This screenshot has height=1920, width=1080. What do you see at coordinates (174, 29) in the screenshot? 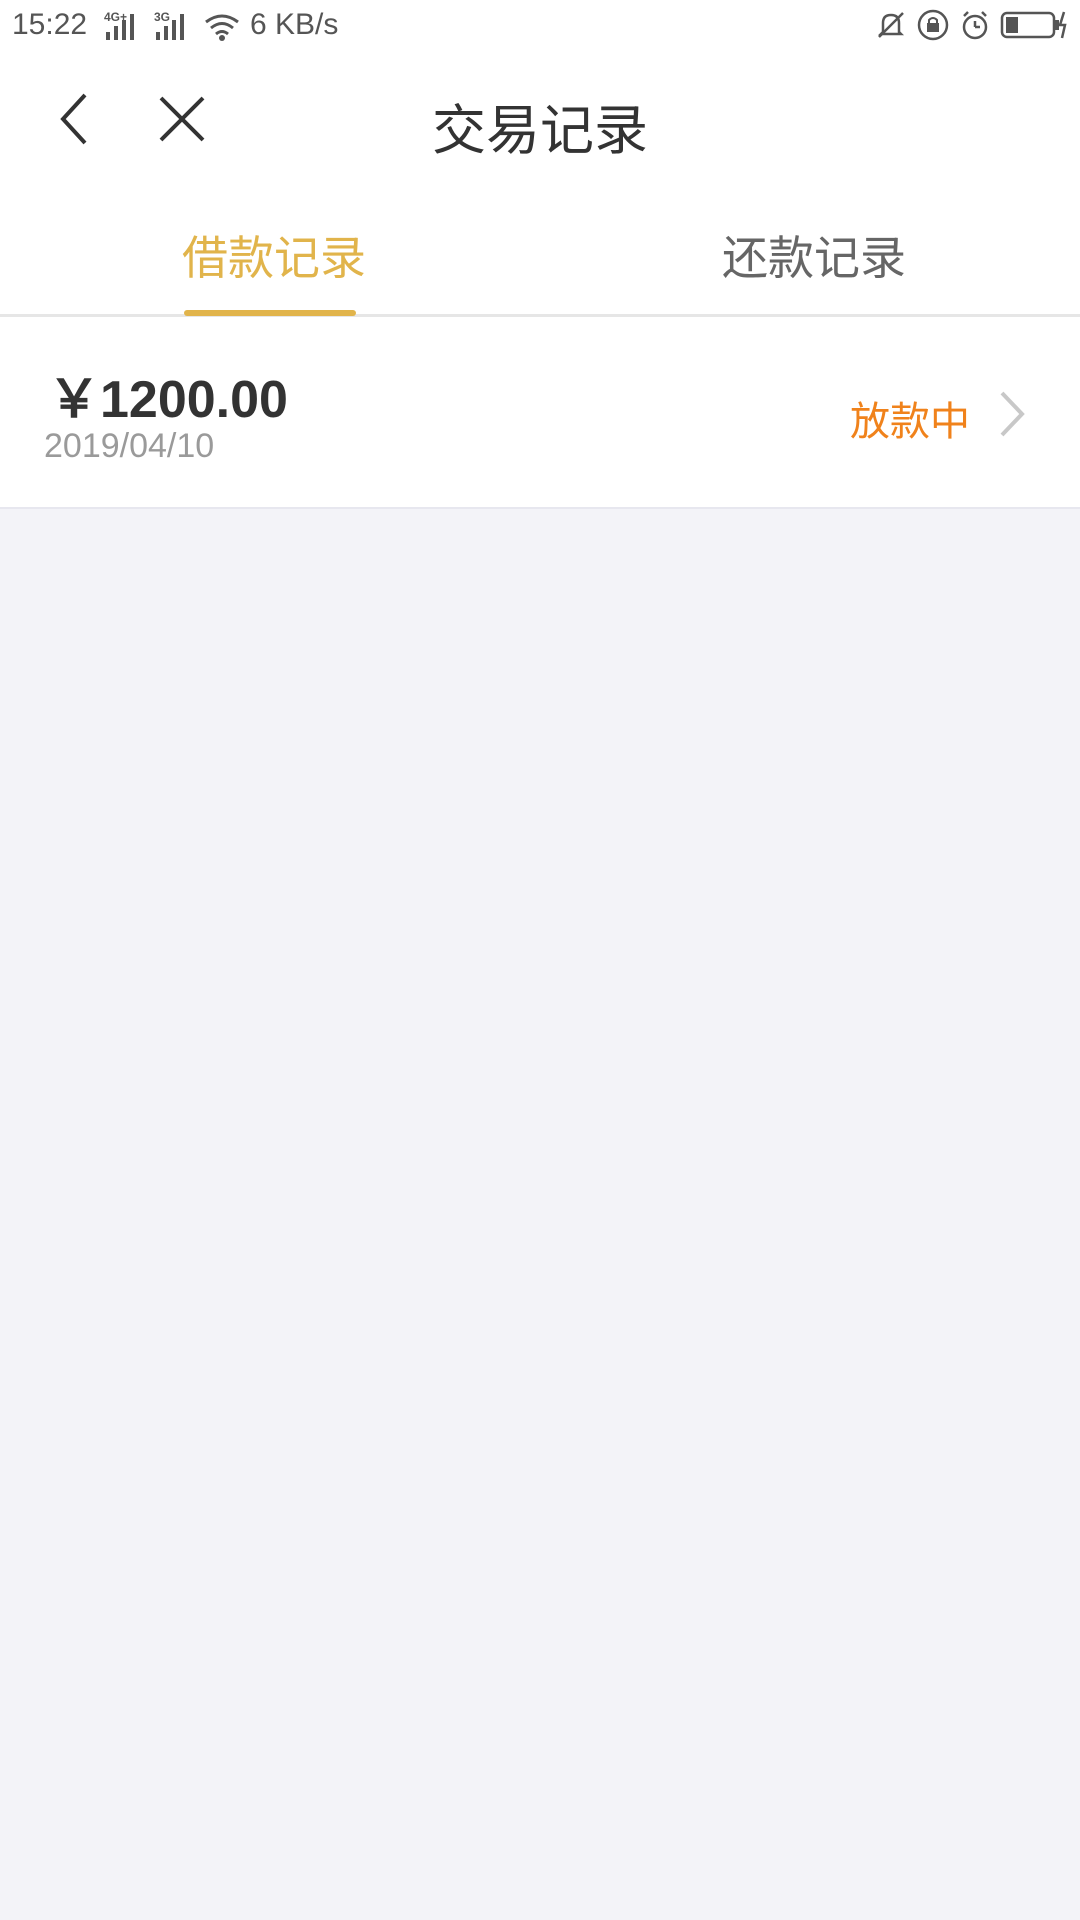
I see `signal-3g-icon: 3G` at bounding box center [174, 29].